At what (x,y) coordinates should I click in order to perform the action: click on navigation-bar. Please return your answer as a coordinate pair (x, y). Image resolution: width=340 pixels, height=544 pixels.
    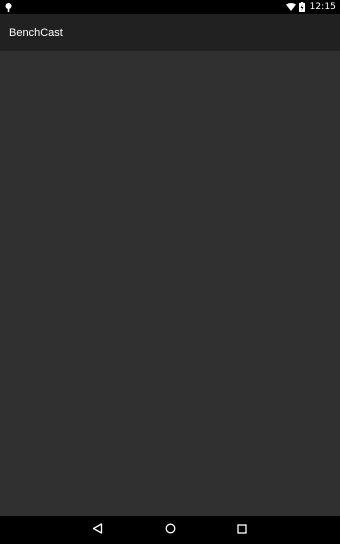
    Looking at the image, I should click on (170, 530).